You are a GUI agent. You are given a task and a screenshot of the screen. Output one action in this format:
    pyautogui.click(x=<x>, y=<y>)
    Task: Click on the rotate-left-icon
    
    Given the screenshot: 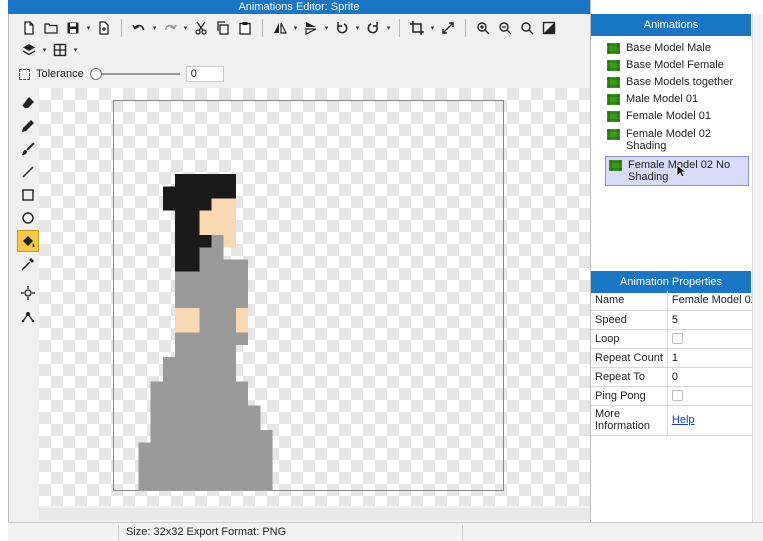 What is the action you would take?
    pyautogui.click(x=342, y=28)
    